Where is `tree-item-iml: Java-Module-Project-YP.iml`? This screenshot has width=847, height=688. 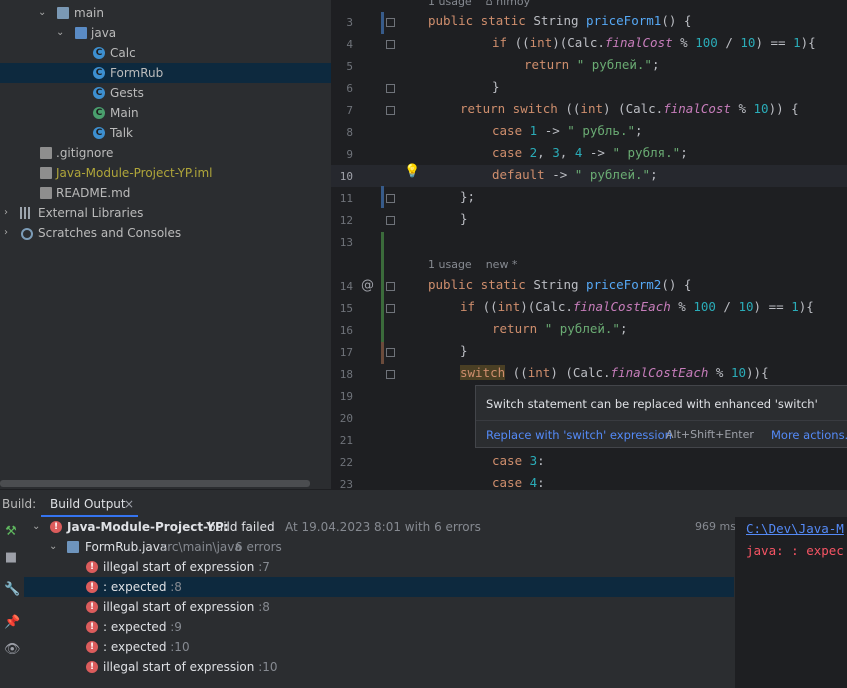 tree-item-iml: Java-Module-Project-YP.iml is located at coordinates (165, 173).